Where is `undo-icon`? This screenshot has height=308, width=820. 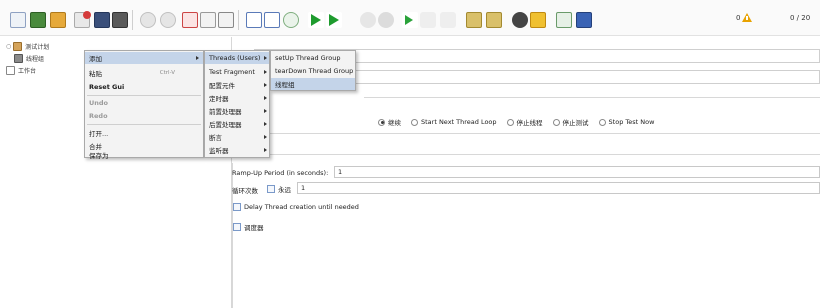 undo-icon is located at coordinates (148, 20).